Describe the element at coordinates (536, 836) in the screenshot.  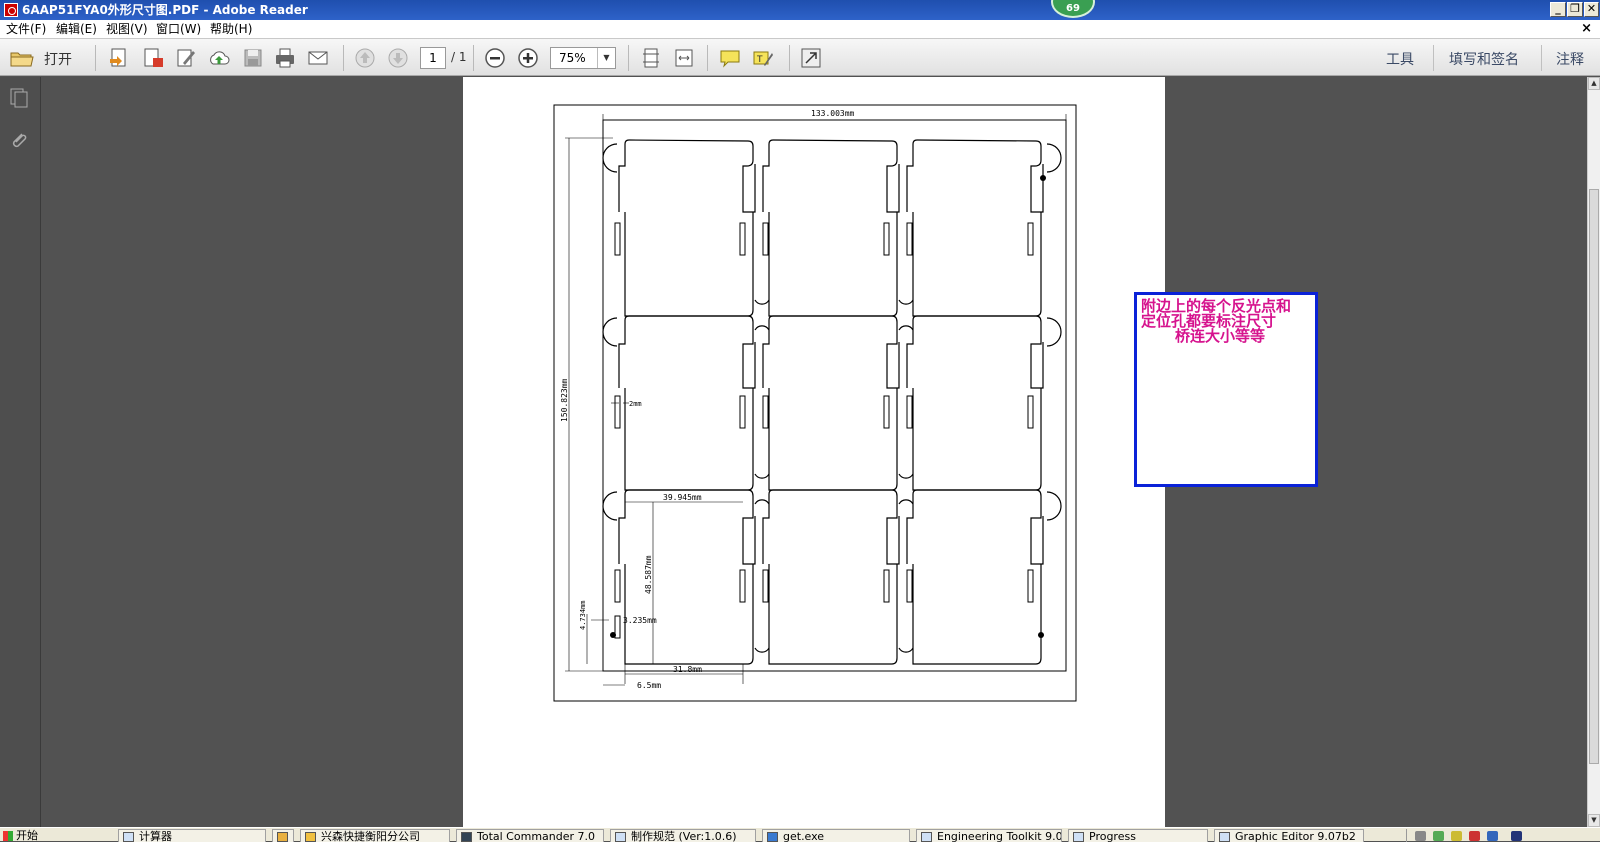
I see `taskbar-item-label: Total Commander 7.0` at that location.